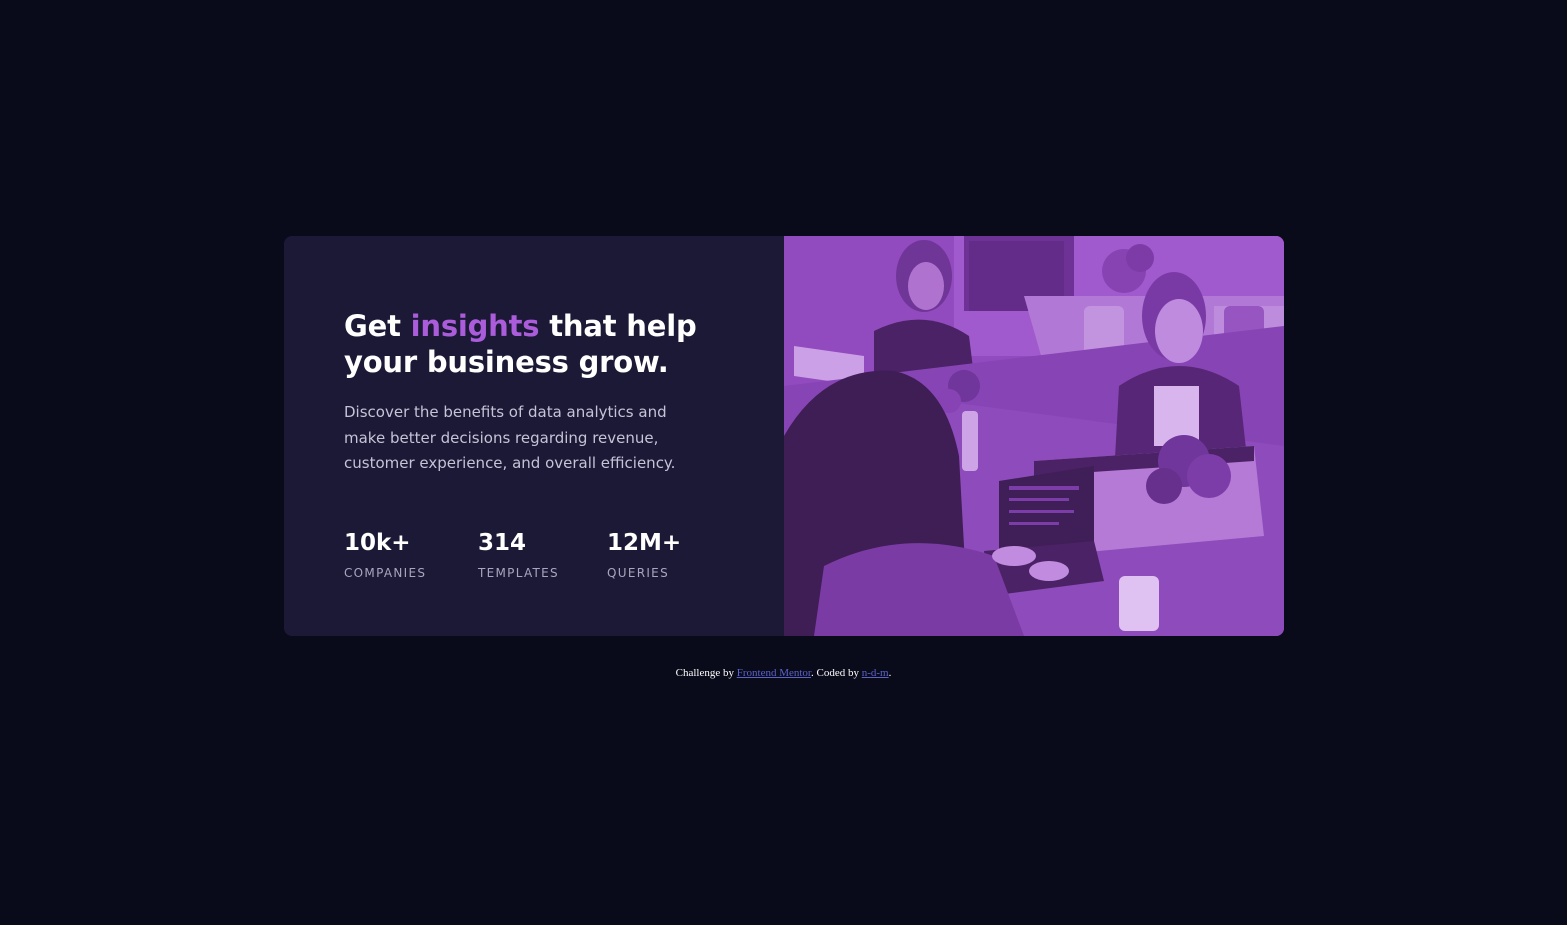 Image resolution: width=1567 pixels, height=925 pixels. Describe the element at coordinates (475, 326) in the screenshot. I see `headline-accent: insights` at that location.